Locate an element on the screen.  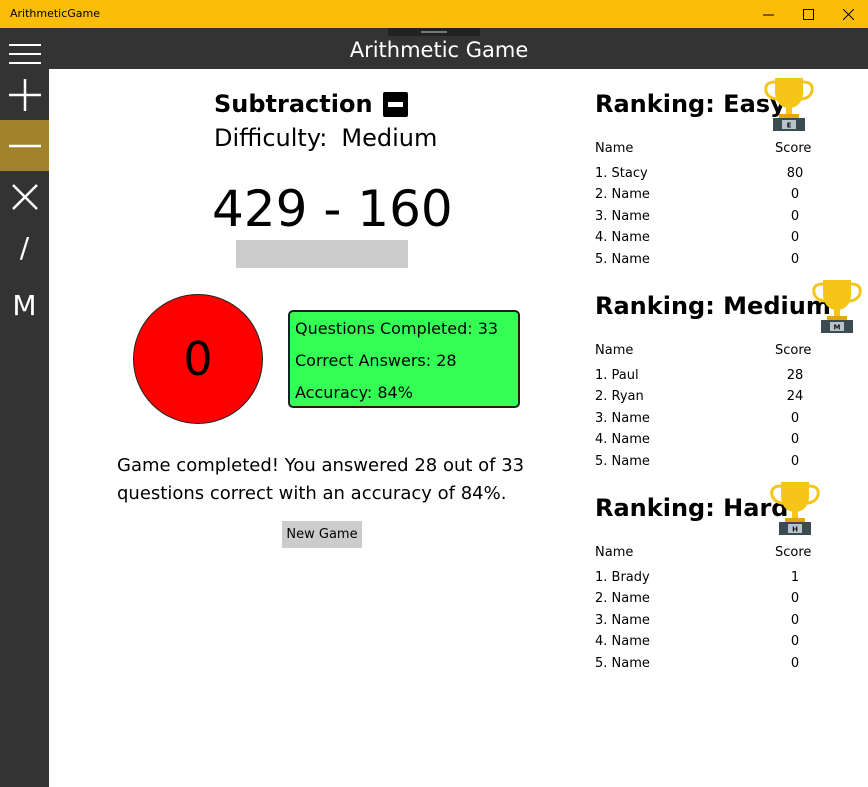
ranking-title: Ranking: Hard is located at coordinates (692, 508).